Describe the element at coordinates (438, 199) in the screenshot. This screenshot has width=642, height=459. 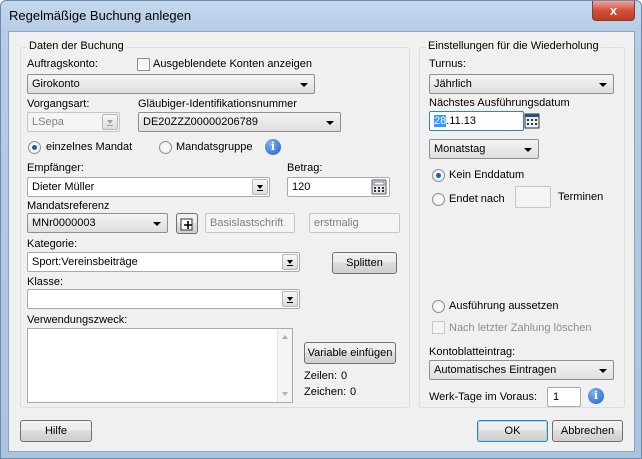
I see `ends-after-radio` at that location.